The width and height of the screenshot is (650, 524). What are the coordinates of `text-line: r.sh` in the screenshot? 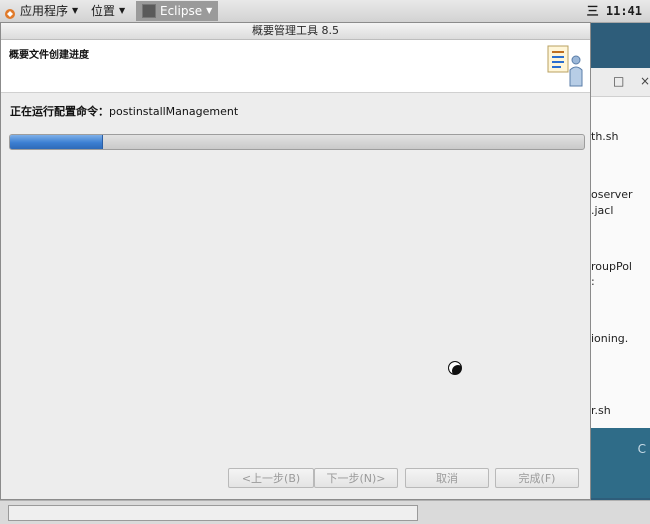 It's located at (601, 410).